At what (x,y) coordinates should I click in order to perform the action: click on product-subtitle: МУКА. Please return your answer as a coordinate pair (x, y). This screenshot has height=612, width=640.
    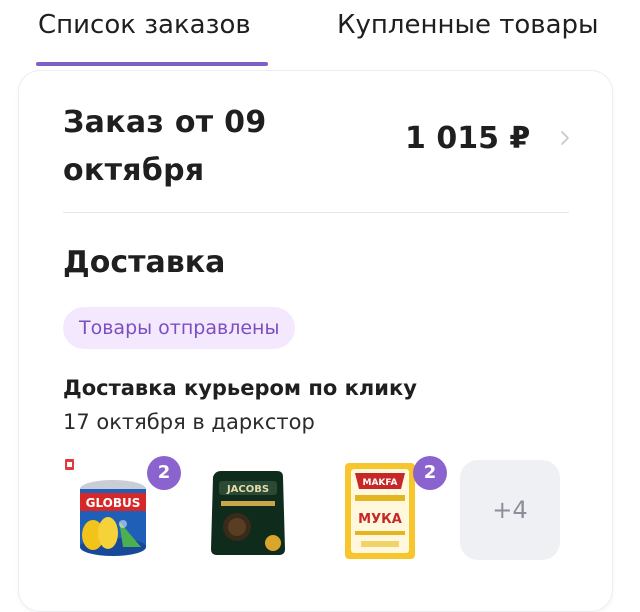
    Looking at the image, I should click on (380, 519).